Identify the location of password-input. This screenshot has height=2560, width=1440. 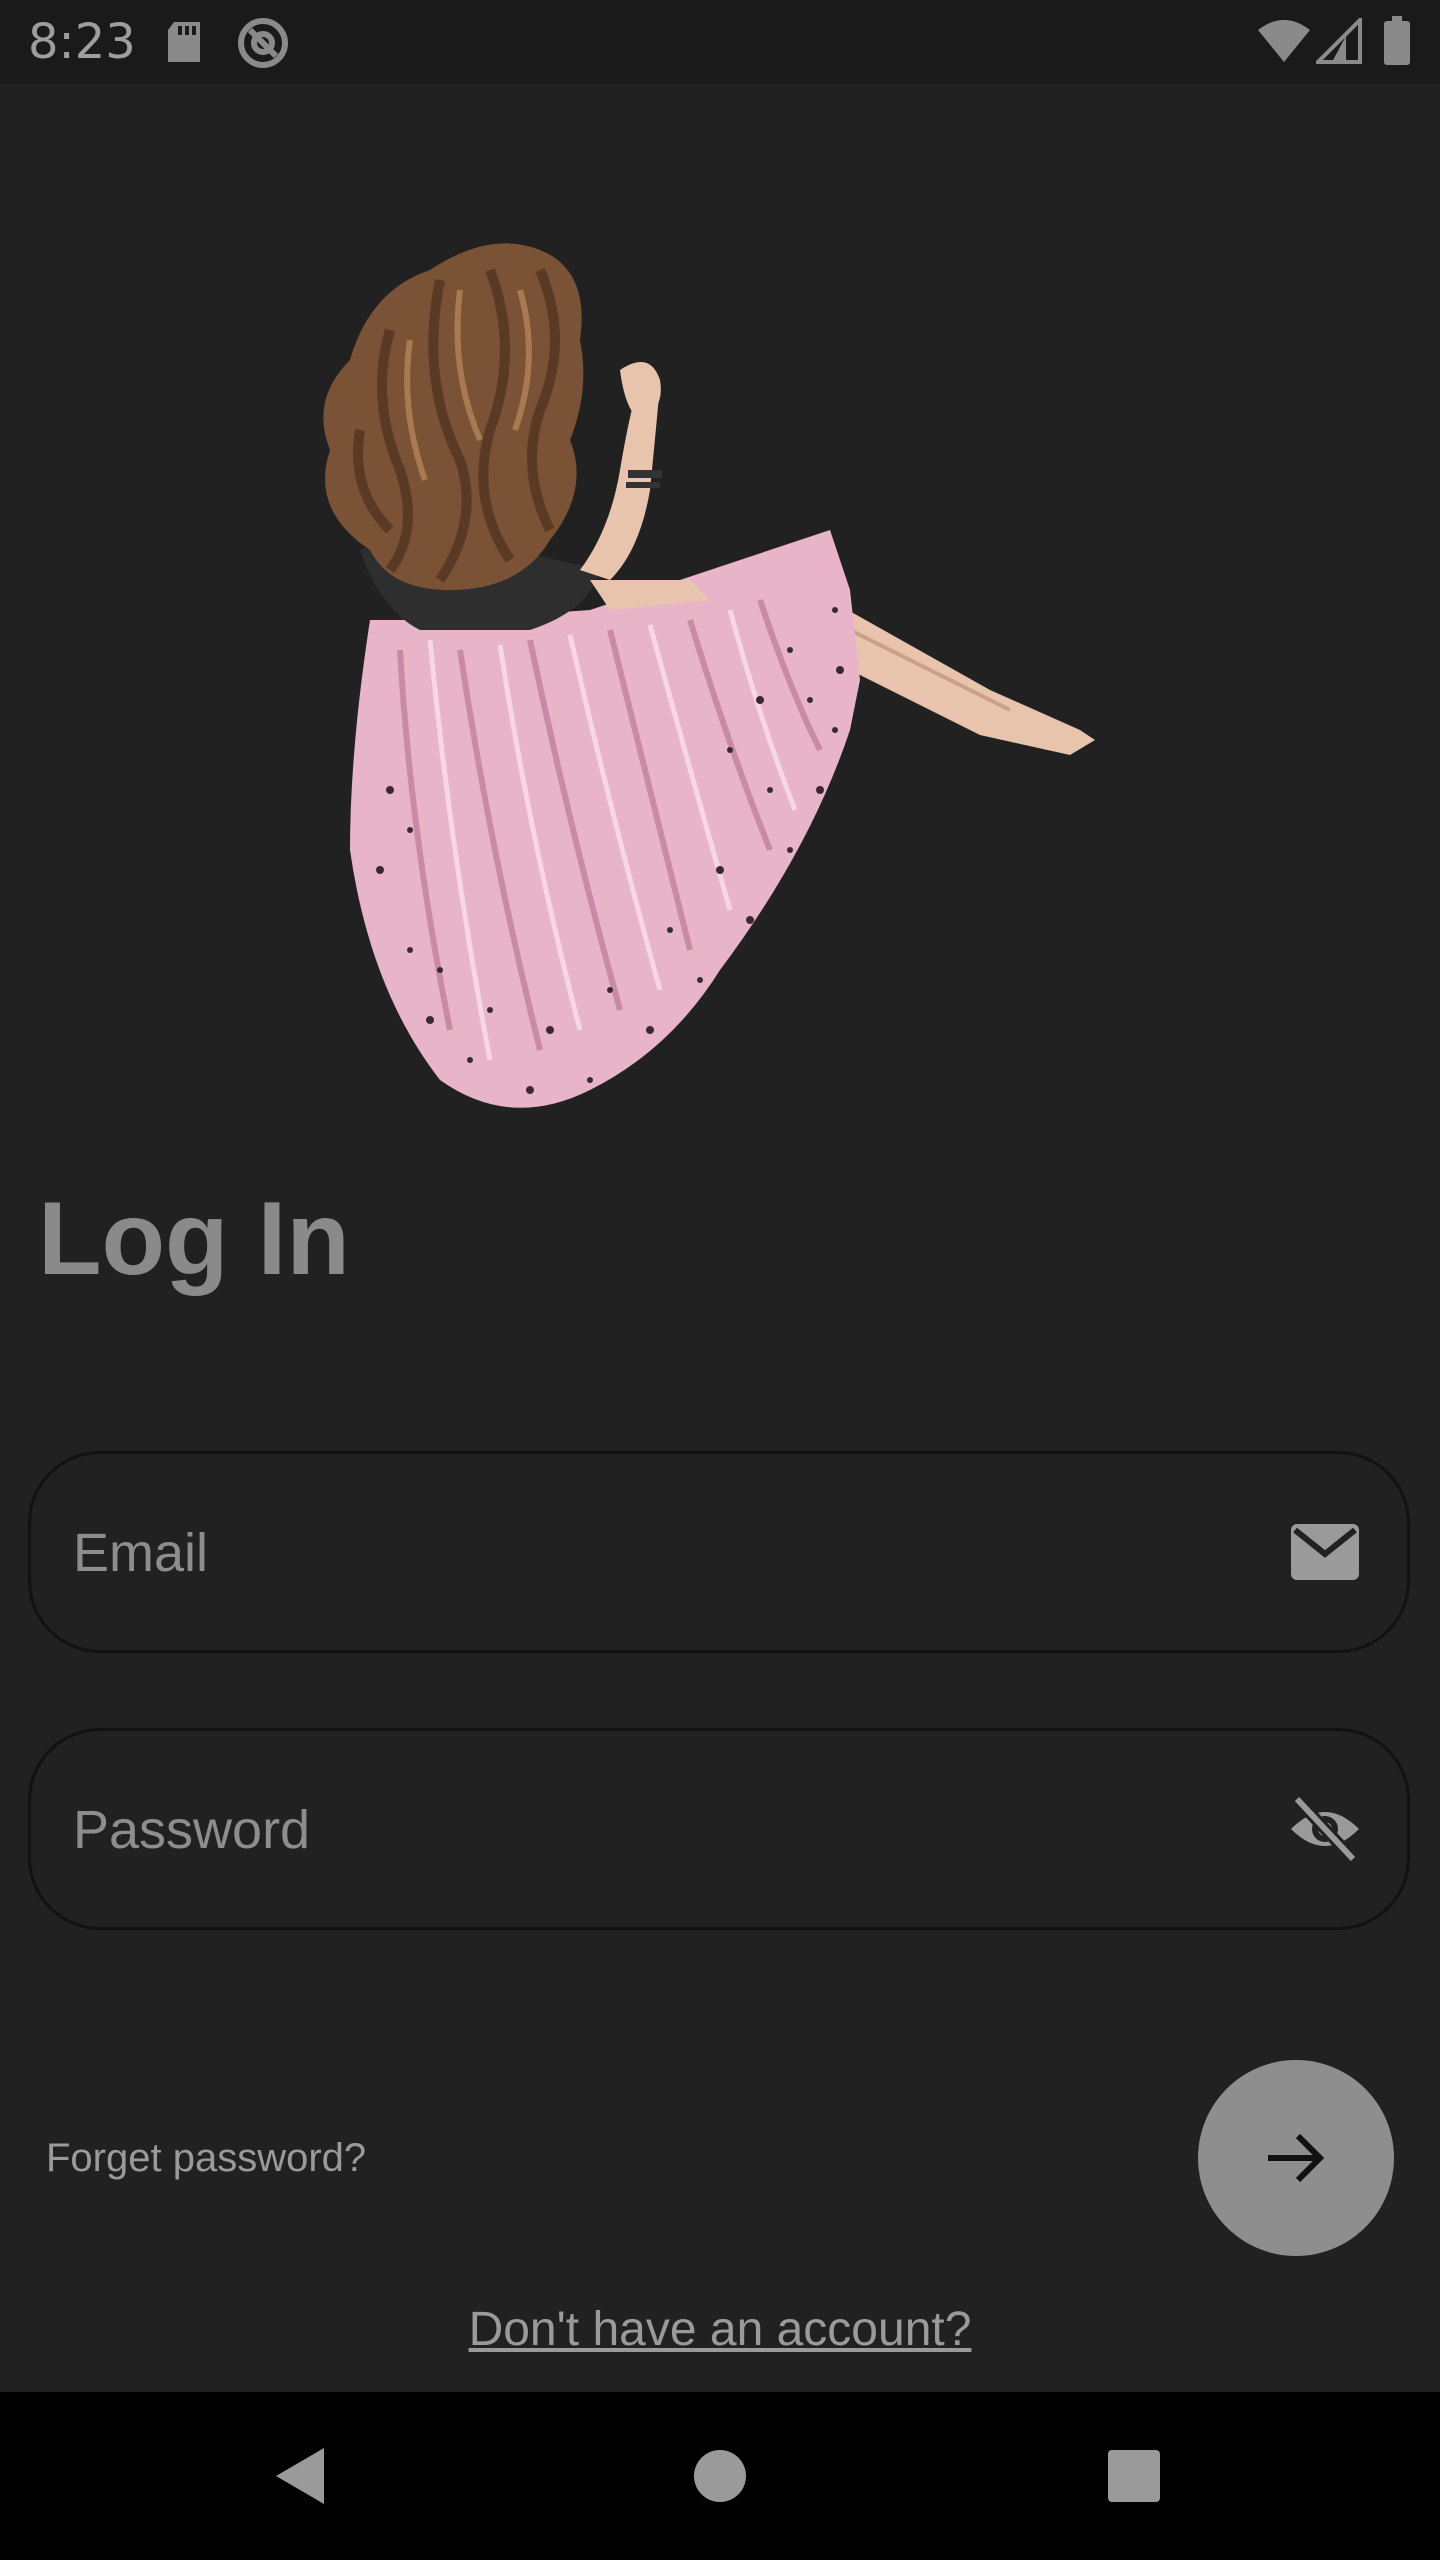
(653, 1830).